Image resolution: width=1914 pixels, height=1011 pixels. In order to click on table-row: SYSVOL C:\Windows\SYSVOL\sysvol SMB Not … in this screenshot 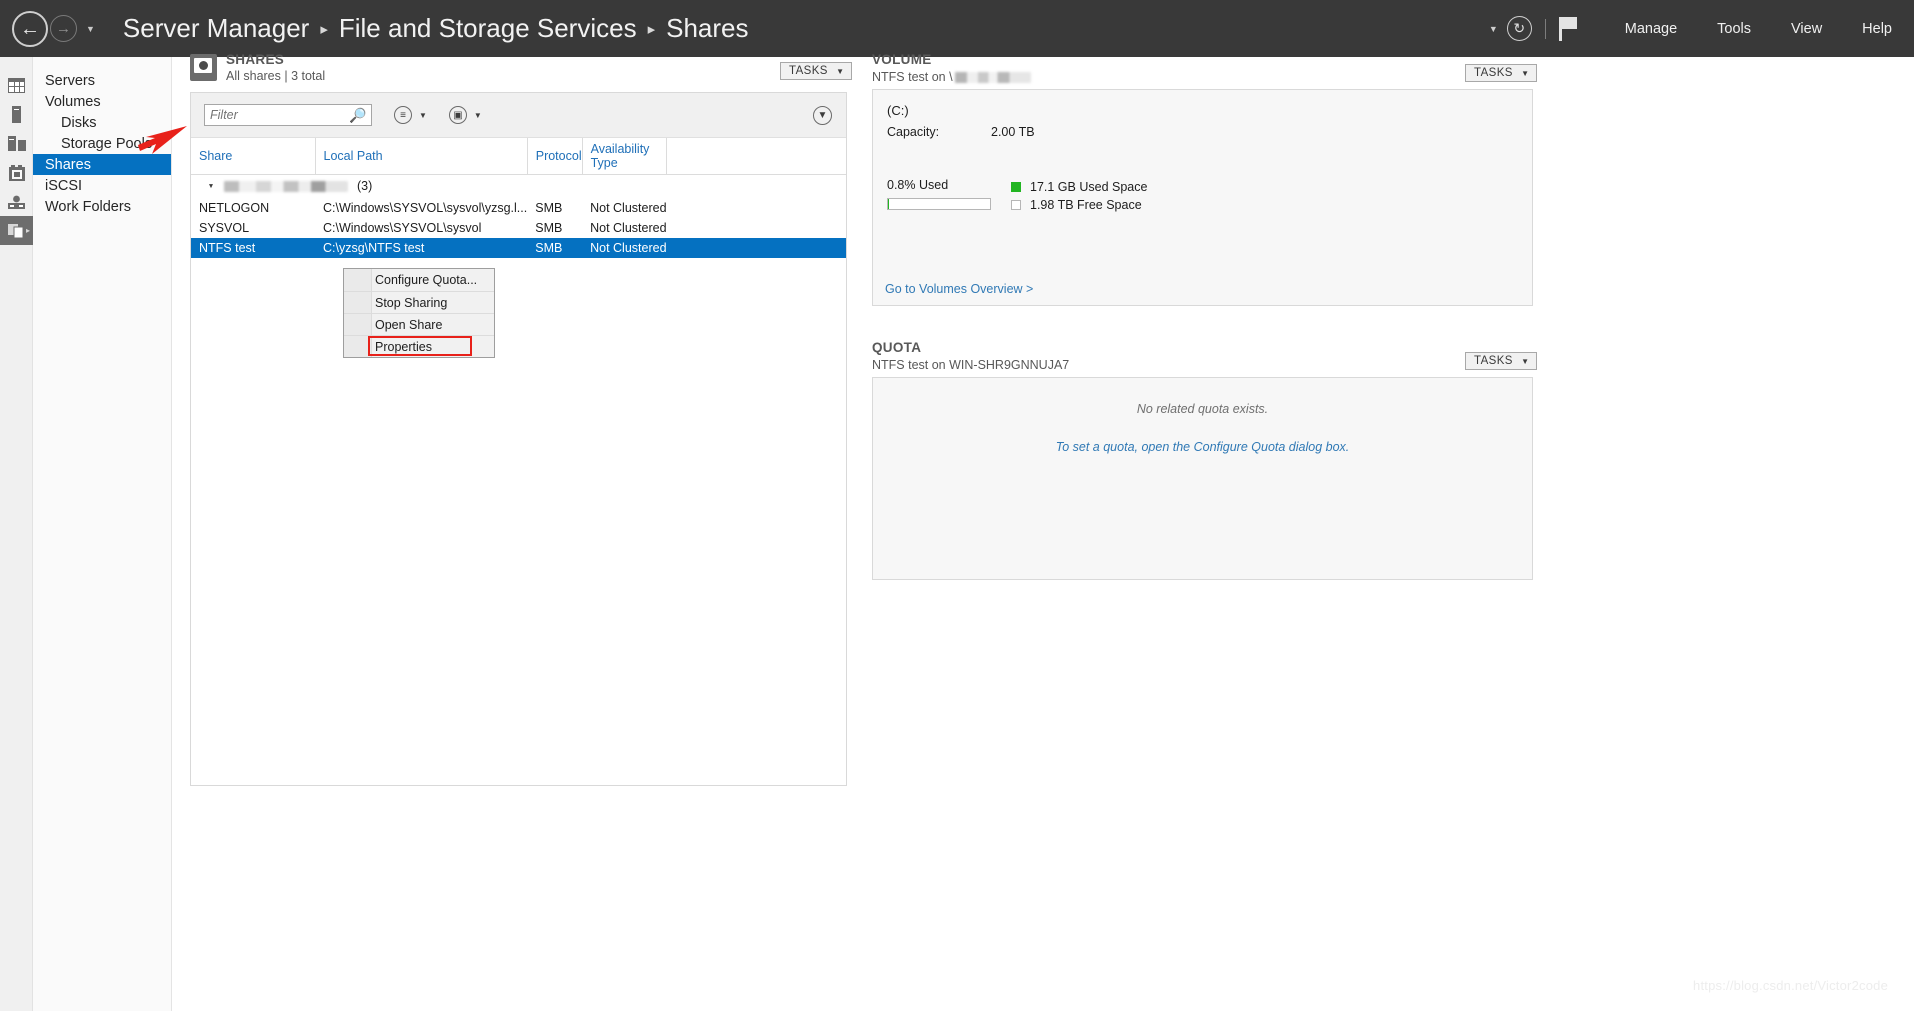, I will do `click(518, 228)`.